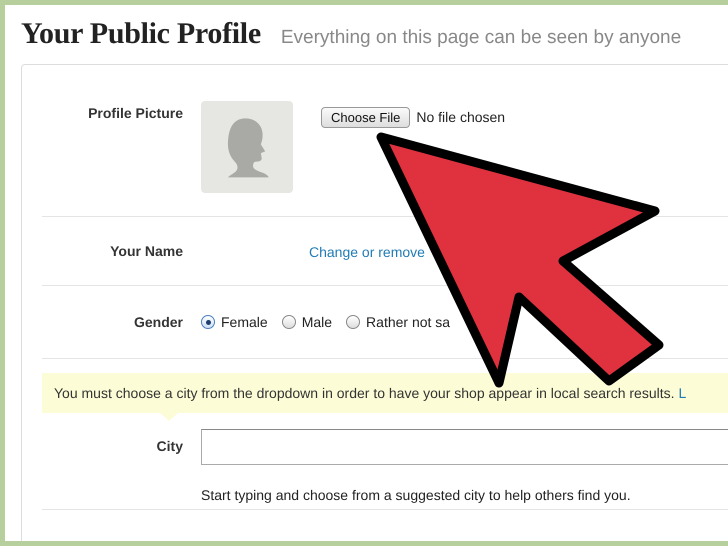  Describe the element at coordinates (135, 113) in the screenshot. I see `field-label: Profile Picture` at that location.